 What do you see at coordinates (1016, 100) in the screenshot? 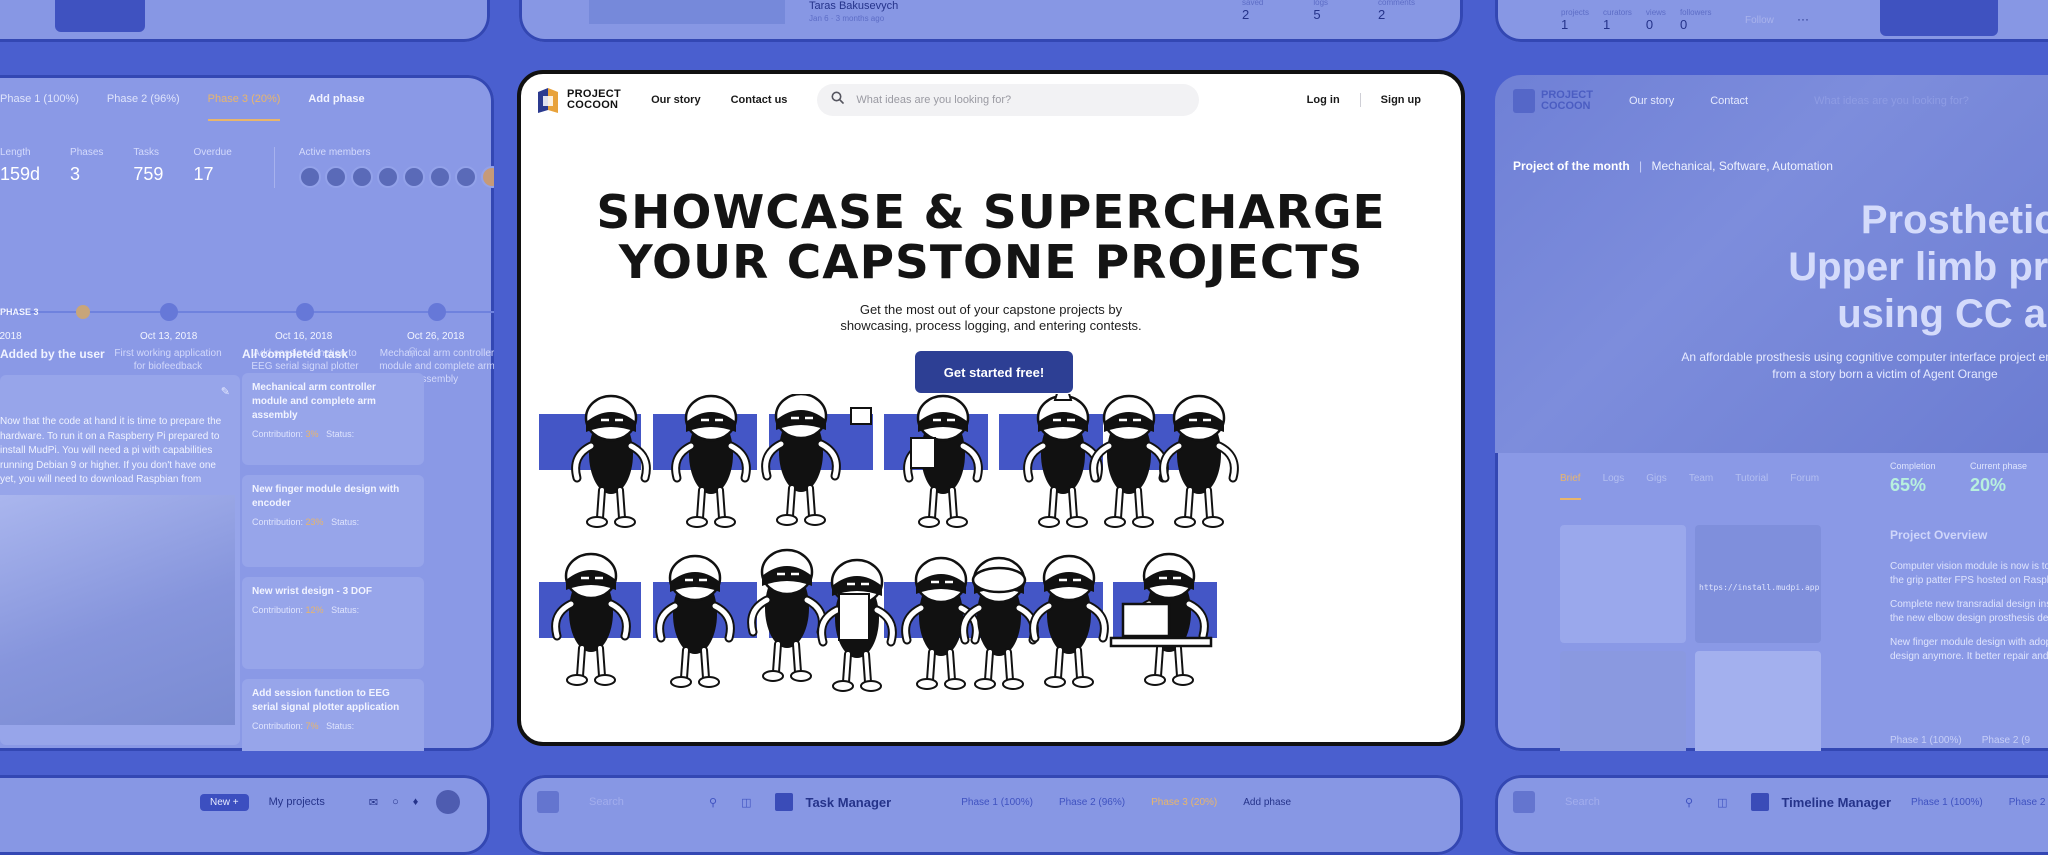
I see `search-input` at bounding box center [1016, 100].